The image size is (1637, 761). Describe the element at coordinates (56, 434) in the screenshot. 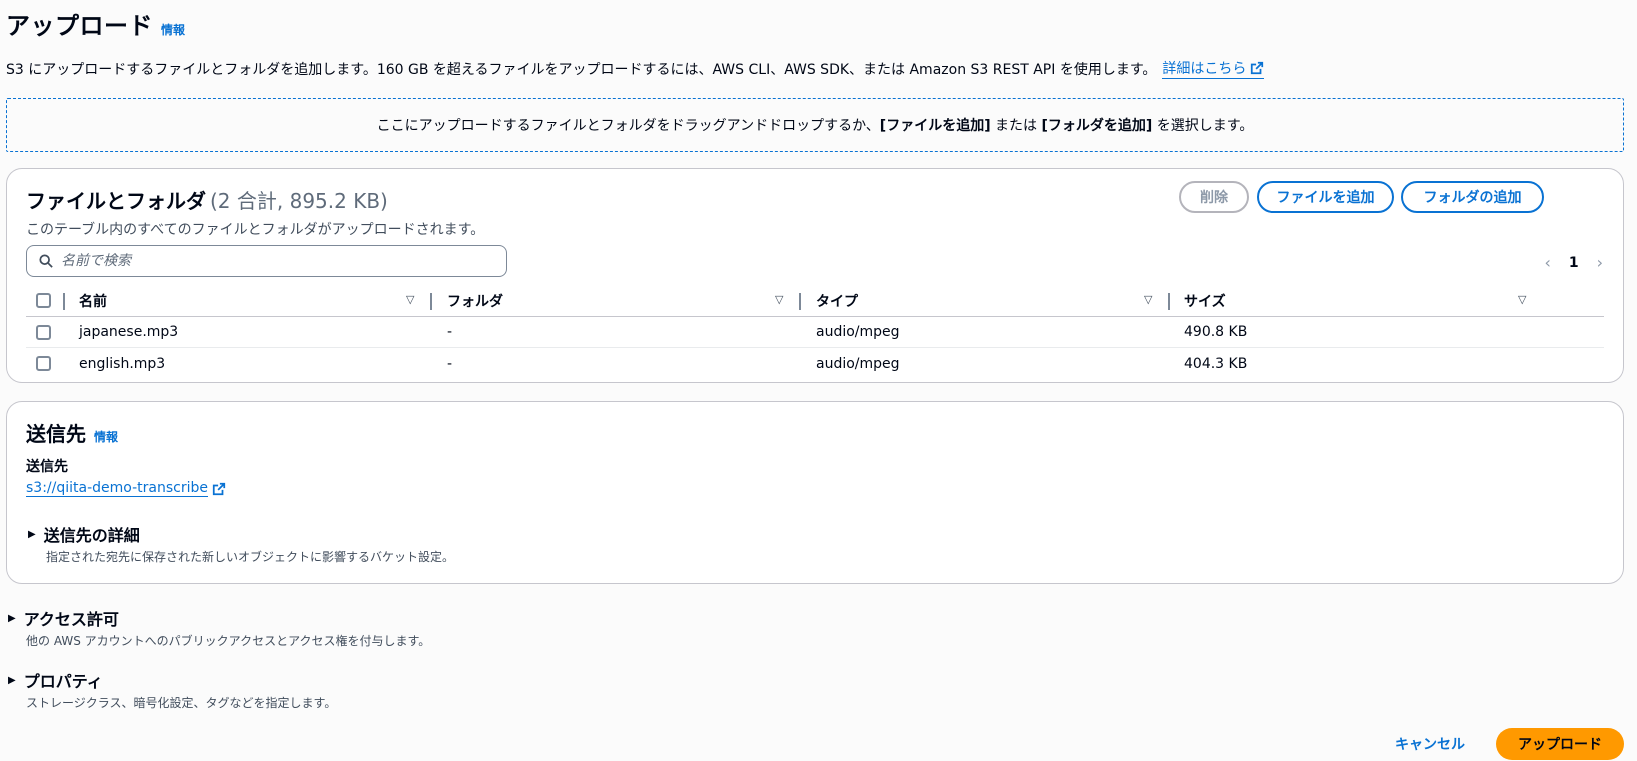

I see `destination-title-label: 送信先` at that location.